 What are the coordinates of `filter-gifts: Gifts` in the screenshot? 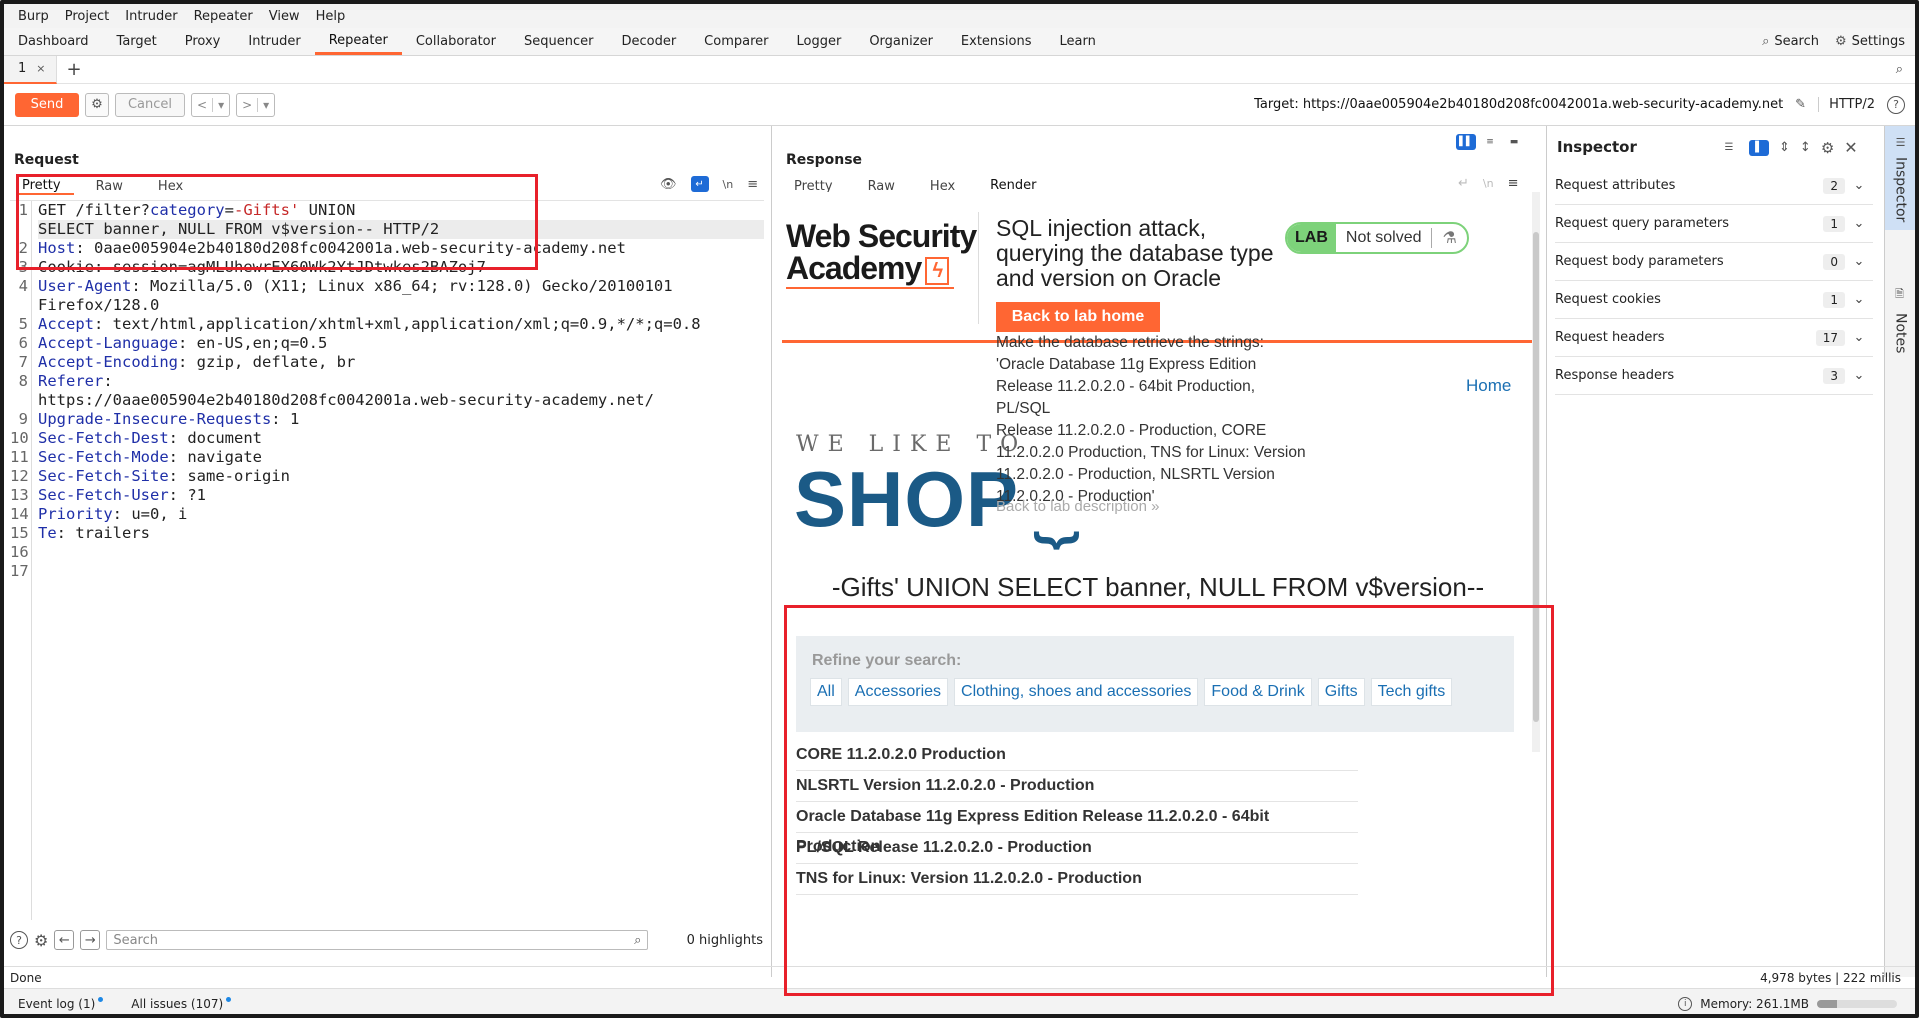 It's located at (1341, 692).